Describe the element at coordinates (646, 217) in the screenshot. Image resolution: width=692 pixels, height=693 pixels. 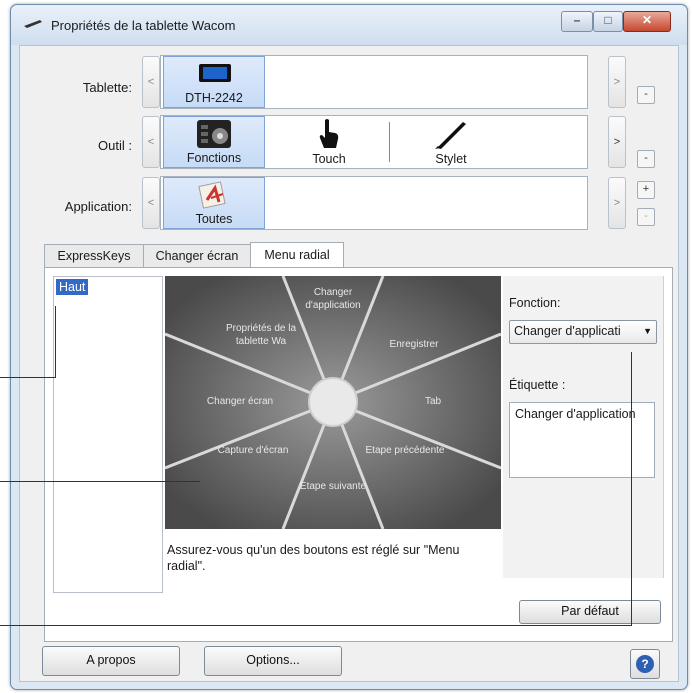
I see `remove-application-button: -` at that location.